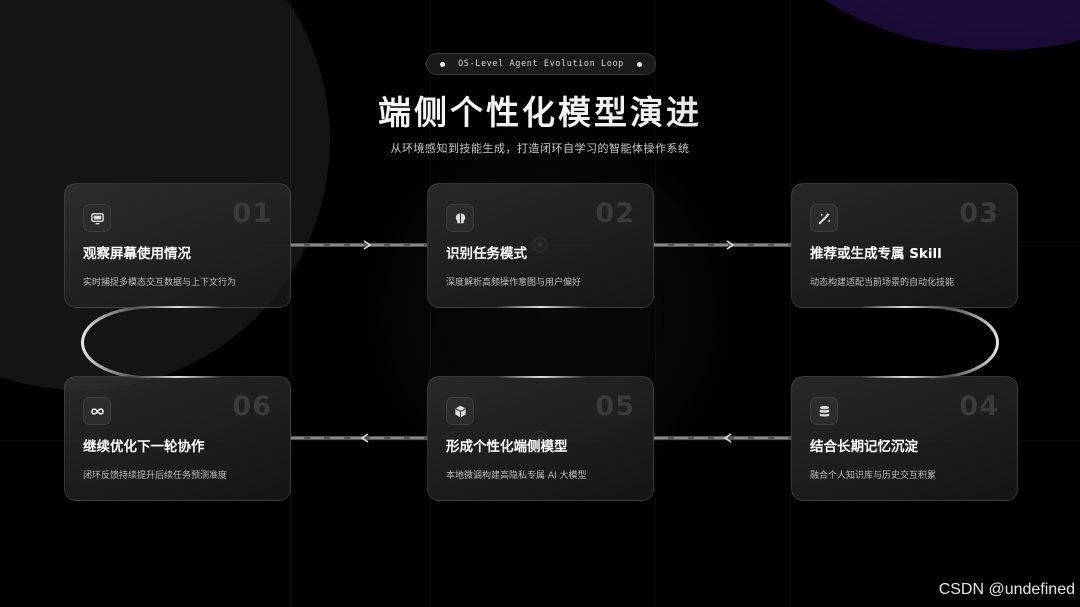  I want to click on step-desc: 动态构建适配当前场景的自动化技能, so click(882, 283).